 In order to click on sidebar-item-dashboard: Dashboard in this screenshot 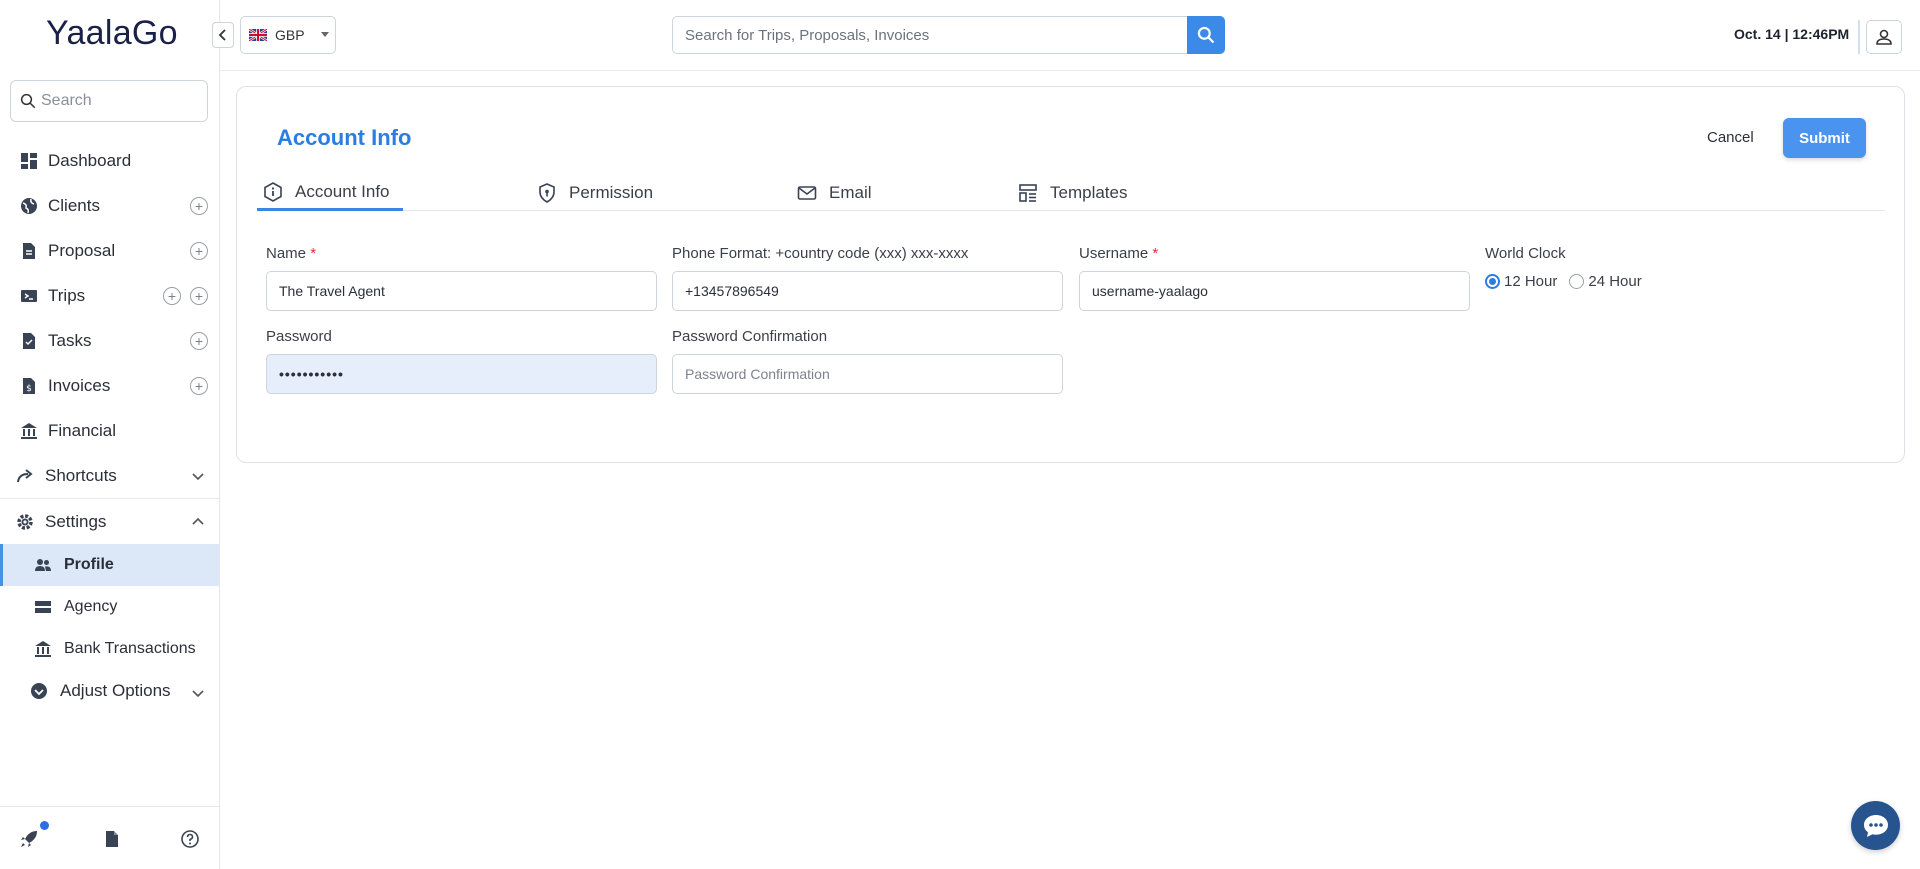, I will do `click(109, 160)`.